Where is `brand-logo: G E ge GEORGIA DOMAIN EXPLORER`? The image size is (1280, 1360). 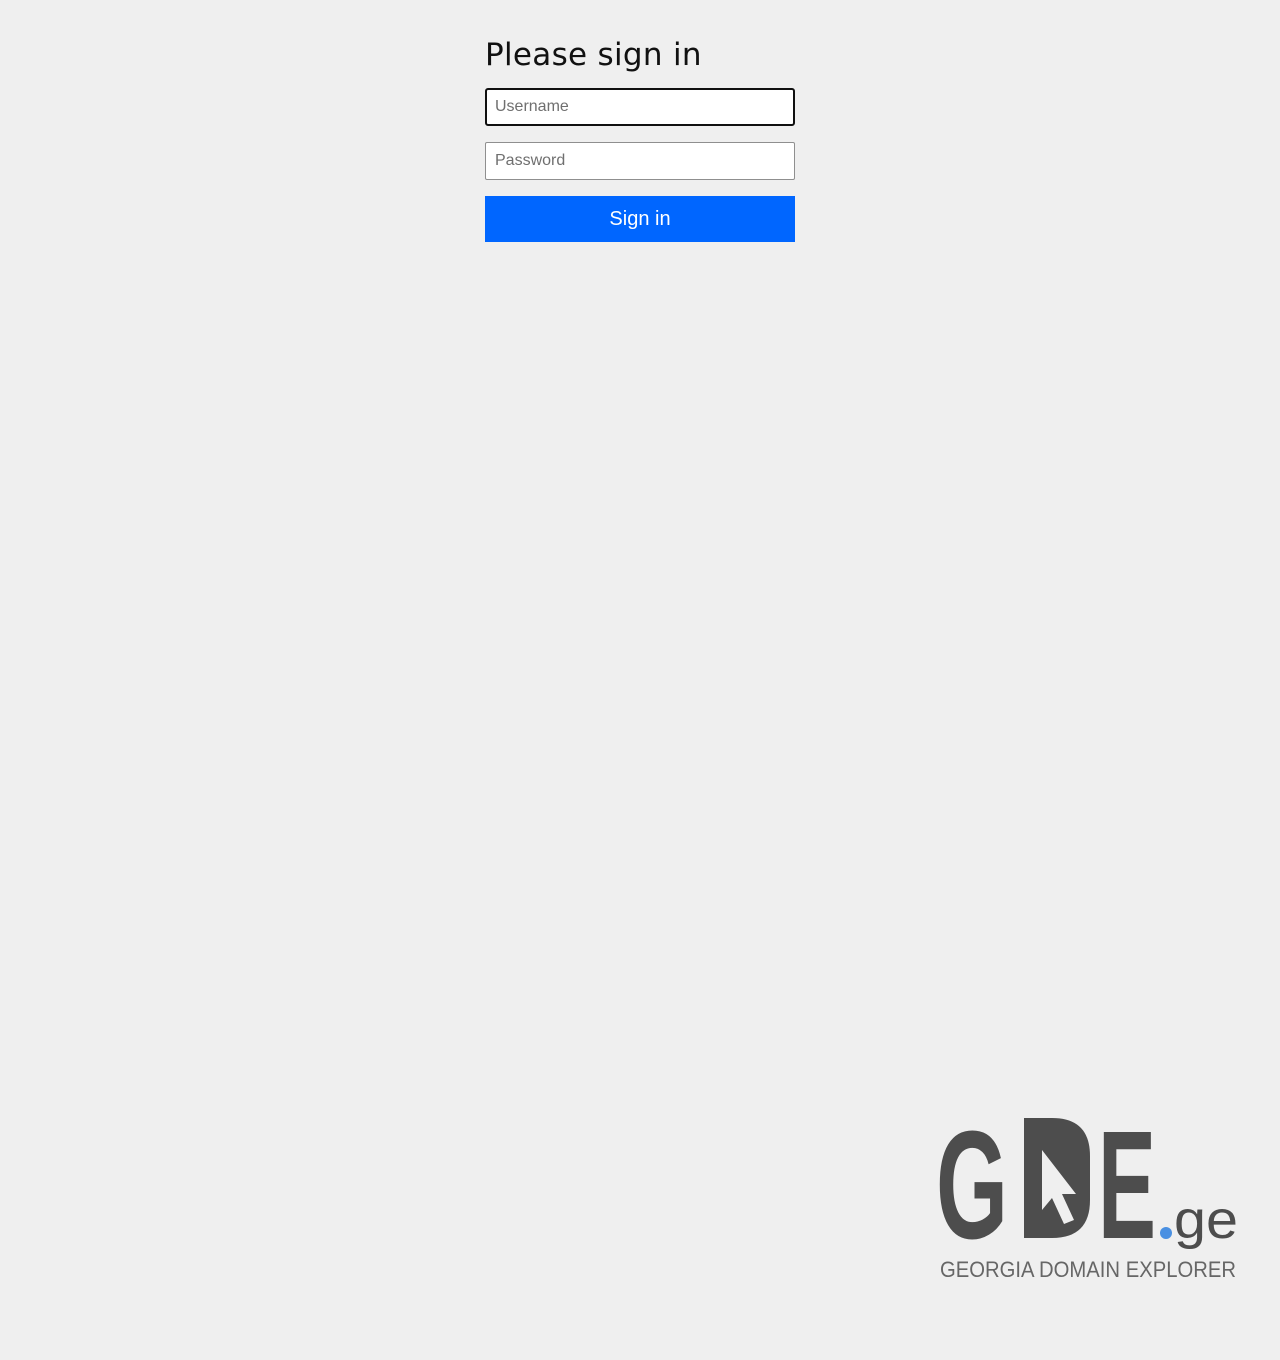
brand-logo: G E ge GEORGIA DOMAIN EXPLORER is located at coordinates (1088, 1198).